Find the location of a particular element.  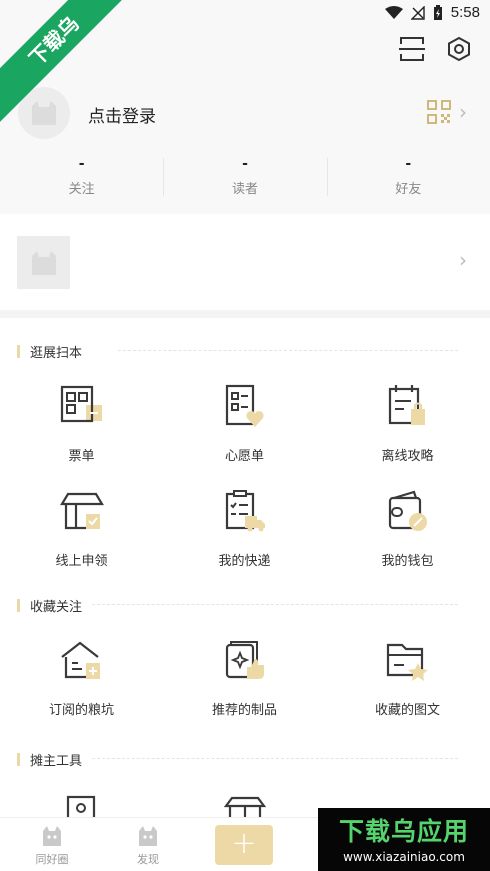

grid-item-label: 推荐的制品 is located at coordinates (244, 710).